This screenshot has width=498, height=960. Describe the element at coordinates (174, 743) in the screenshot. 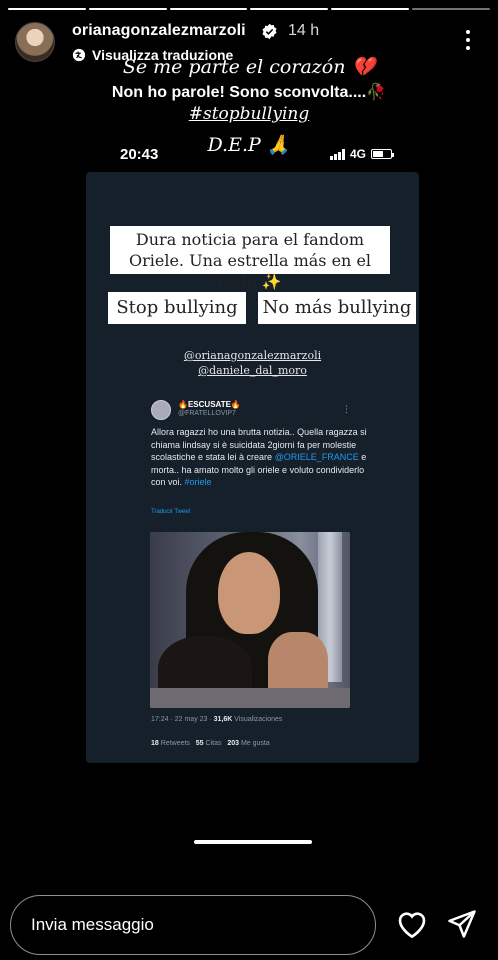

I see `retweets-label: Retweets` at that location.